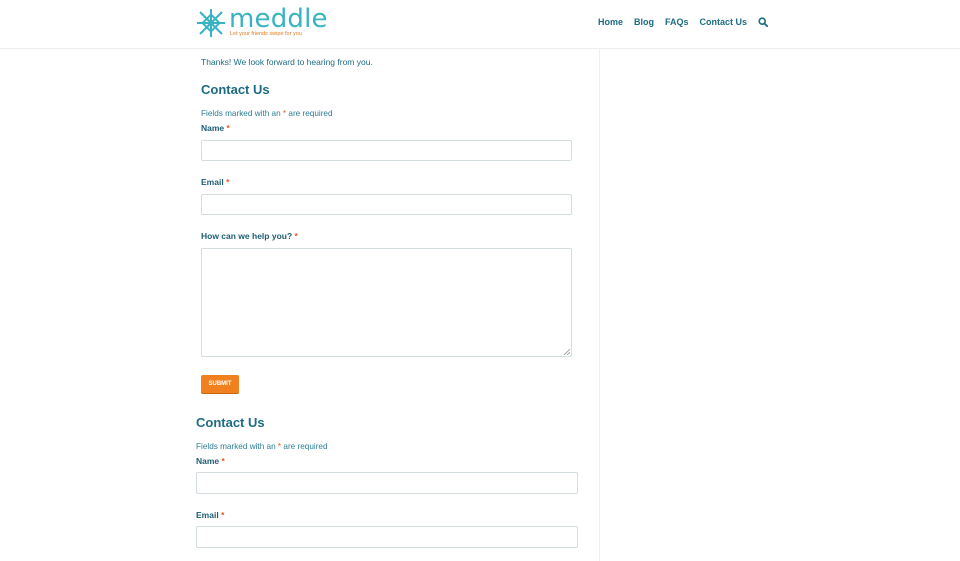 The height and width of the screenshot is (561, 960). I want to click on resize-grip-icon, so click(567, 352).